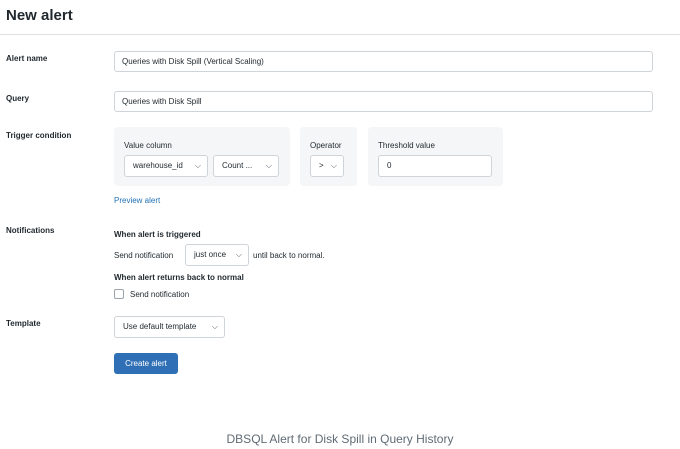 Image resolution: width=680 pixels, height=449 pixels. Describe the element at coordinates (39, 135) in the screenshot. I see `trigger-condition-label: Trigger condition` at that location.